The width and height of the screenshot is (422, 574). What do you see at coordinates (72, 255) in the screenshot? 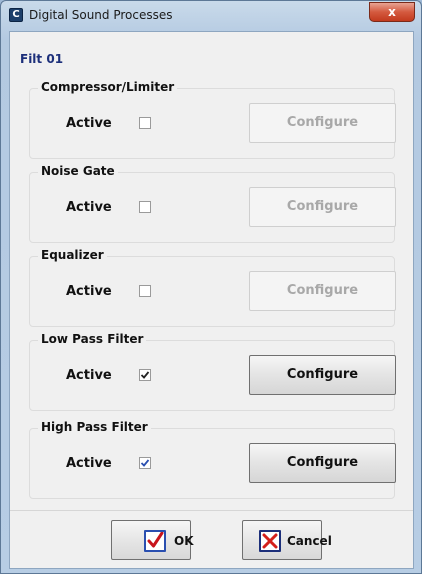
I see `group-title: Equalizer` at bounding box center [72, 255].